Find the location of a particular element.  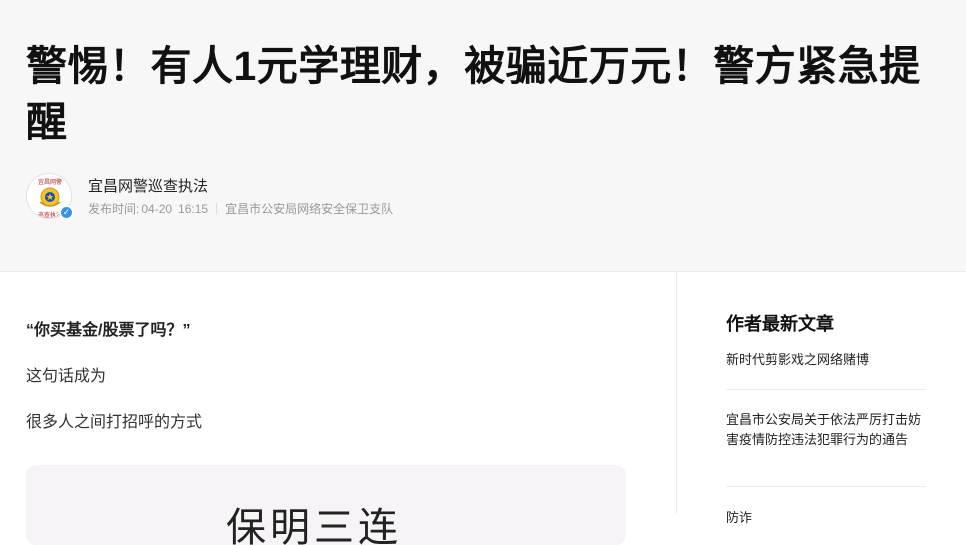

sidebar-title: 作者最新文章 is located at coordinates (780, 324).